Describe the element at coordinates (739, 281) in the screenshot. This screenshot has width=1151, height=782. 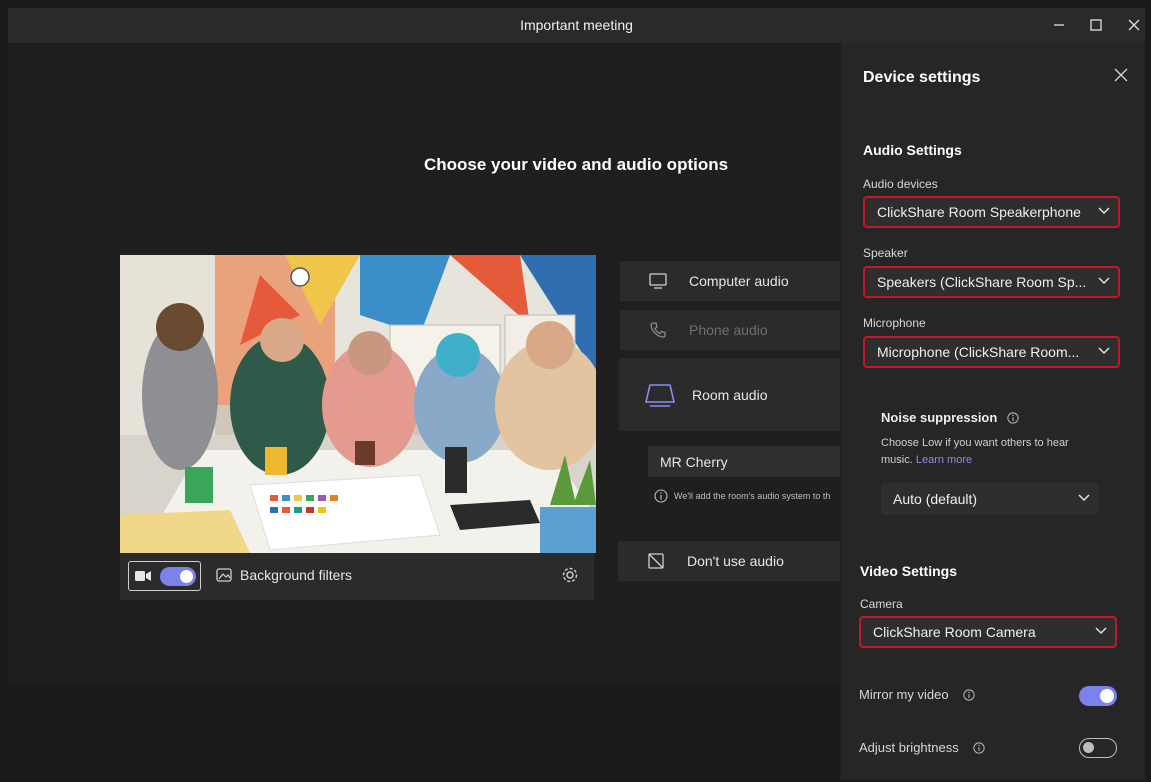
I see `computer-audio-label: Computer audio` at that location.